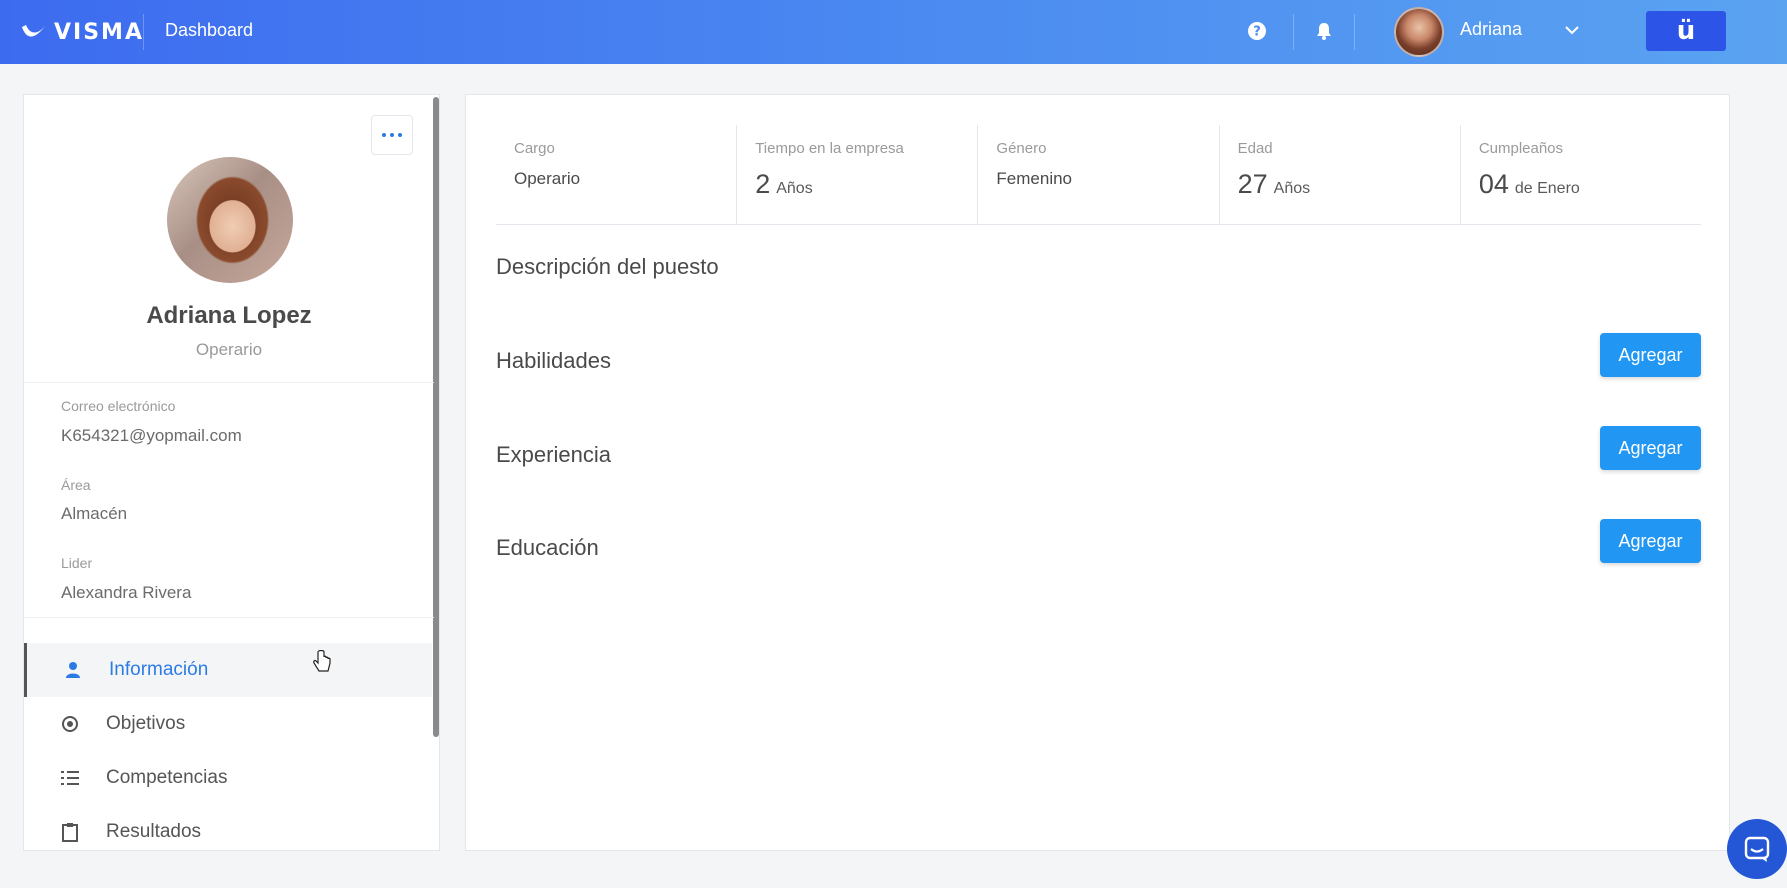  What do you see at coordinates (70, 778) in the screenshot?
I see `list-icon` at bounding box center [70, 778].